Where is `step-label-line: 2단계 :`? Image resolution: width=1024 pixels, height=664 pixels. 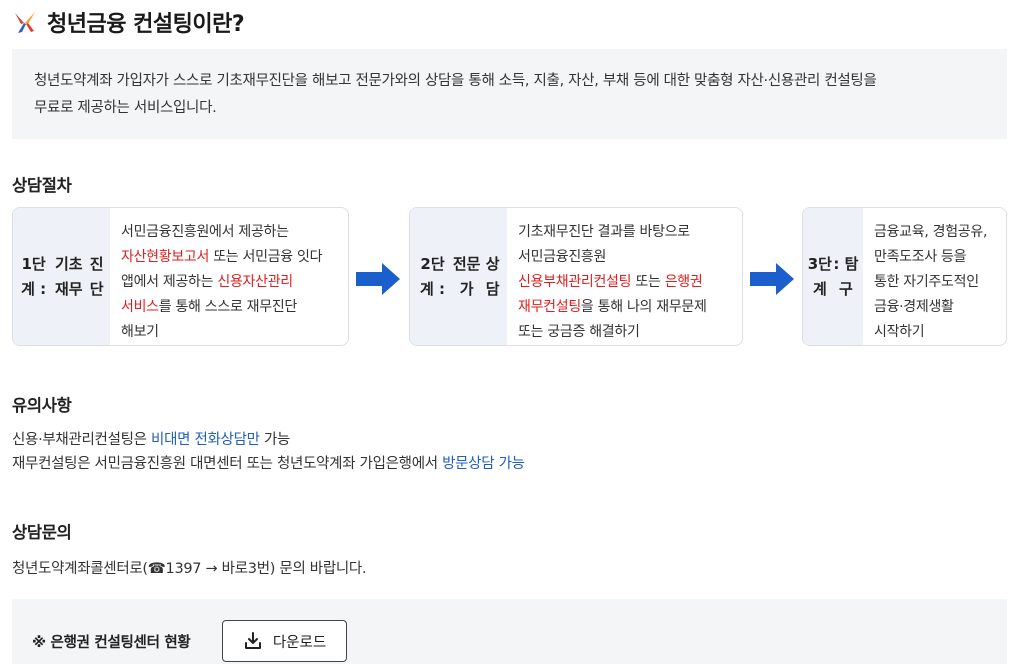
step-label-line: 2단계 : is located at coordinates (433, 276).